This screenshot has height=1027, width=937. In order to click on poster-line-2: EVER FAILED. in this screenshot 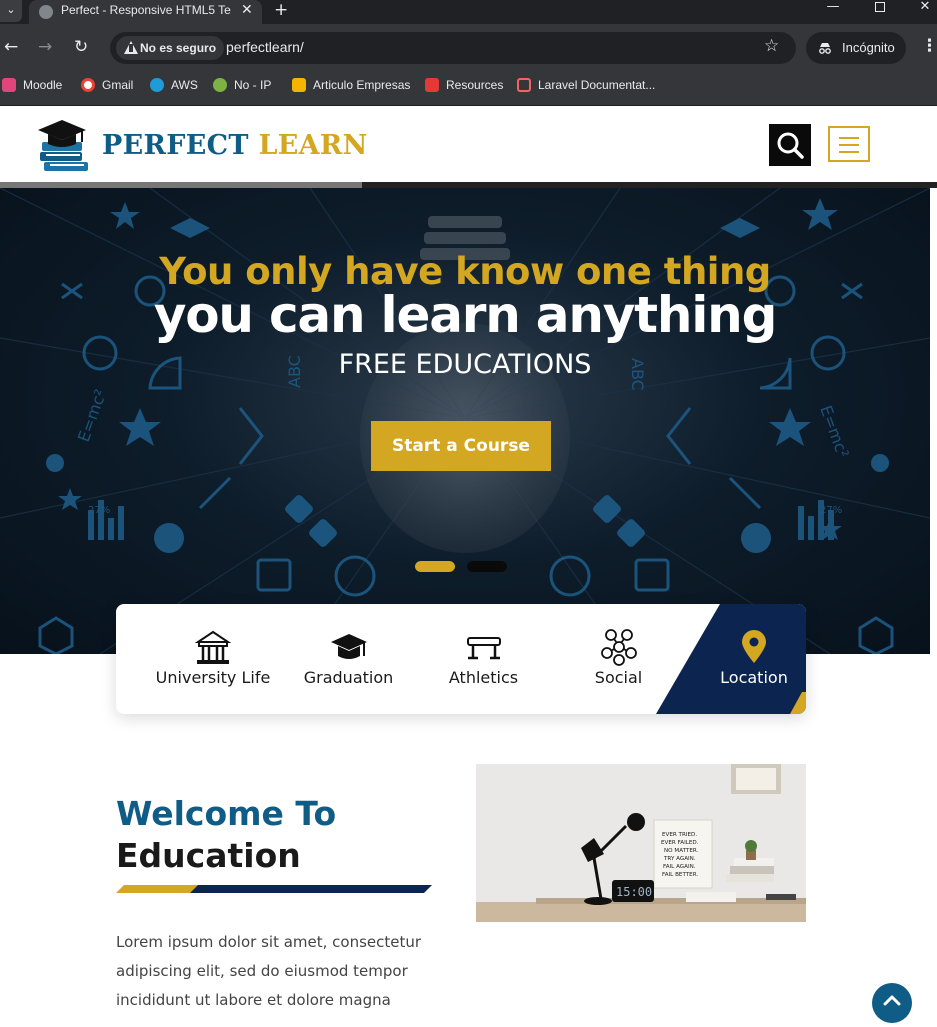, I will do `click(680, 843)`.